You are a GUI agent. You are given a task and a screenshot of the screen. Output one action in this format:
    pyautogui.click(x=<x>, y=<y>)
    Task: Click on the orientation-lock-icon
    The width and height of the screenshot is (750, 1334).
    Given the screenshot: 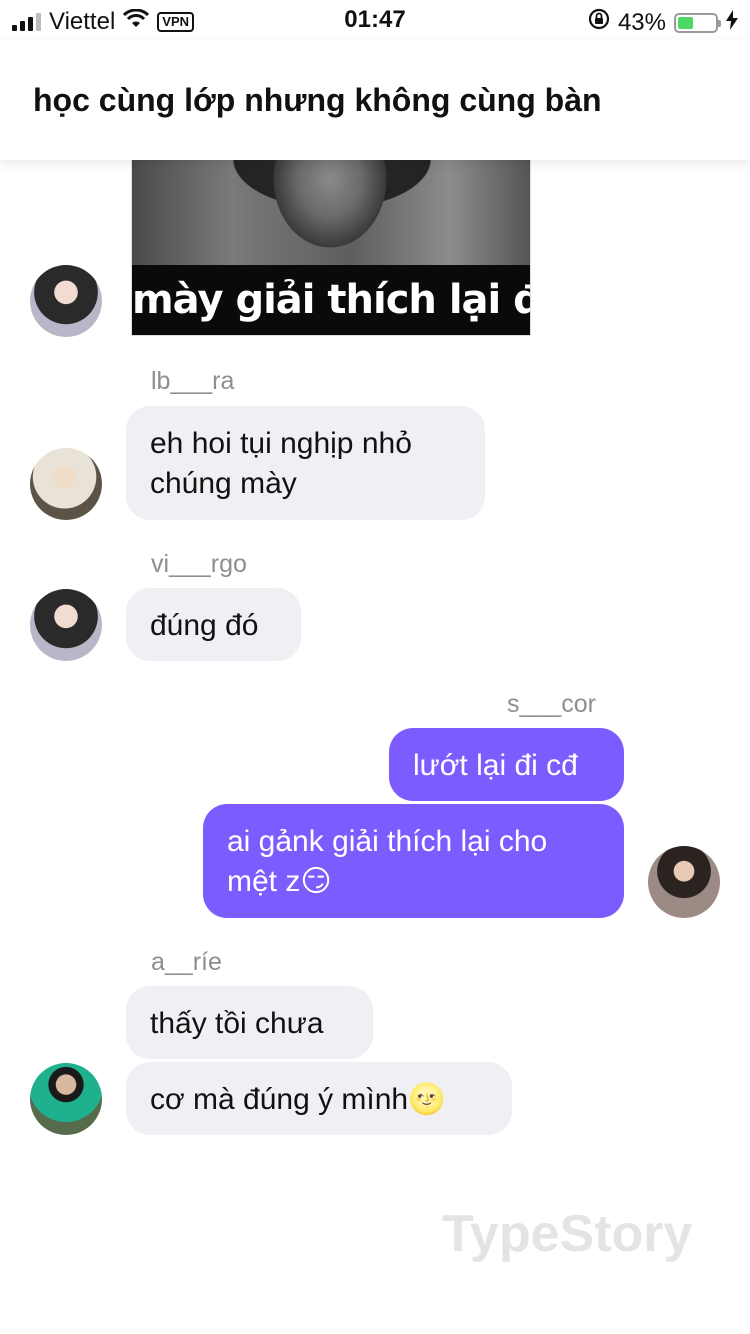 What is the action you would take?
    pyautogui.click(x=599, y=22)
    